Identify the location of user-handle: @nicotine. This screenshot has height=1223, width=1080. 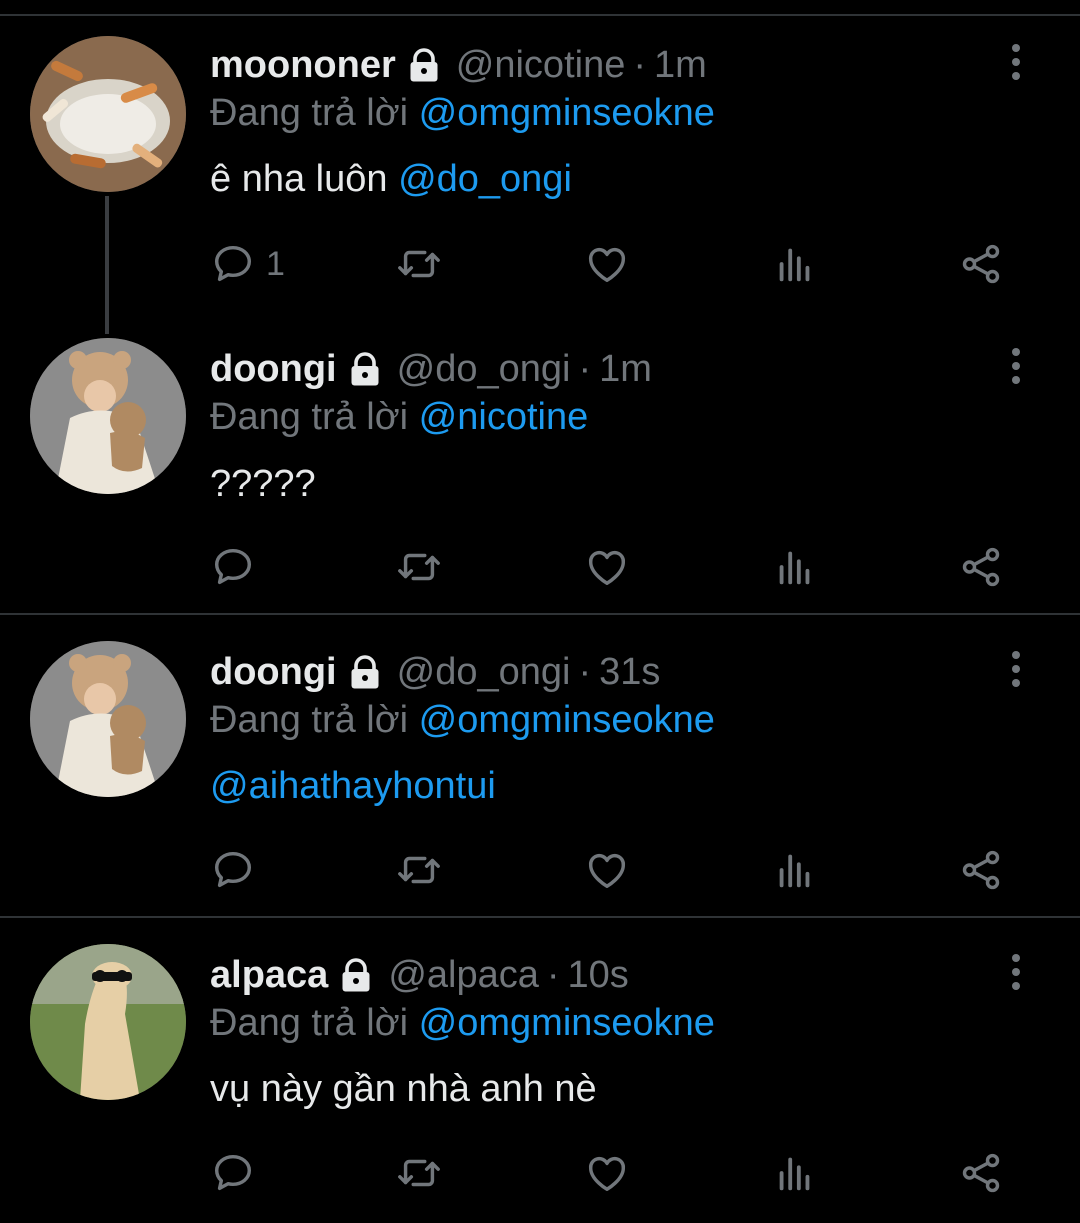
(541, 65).